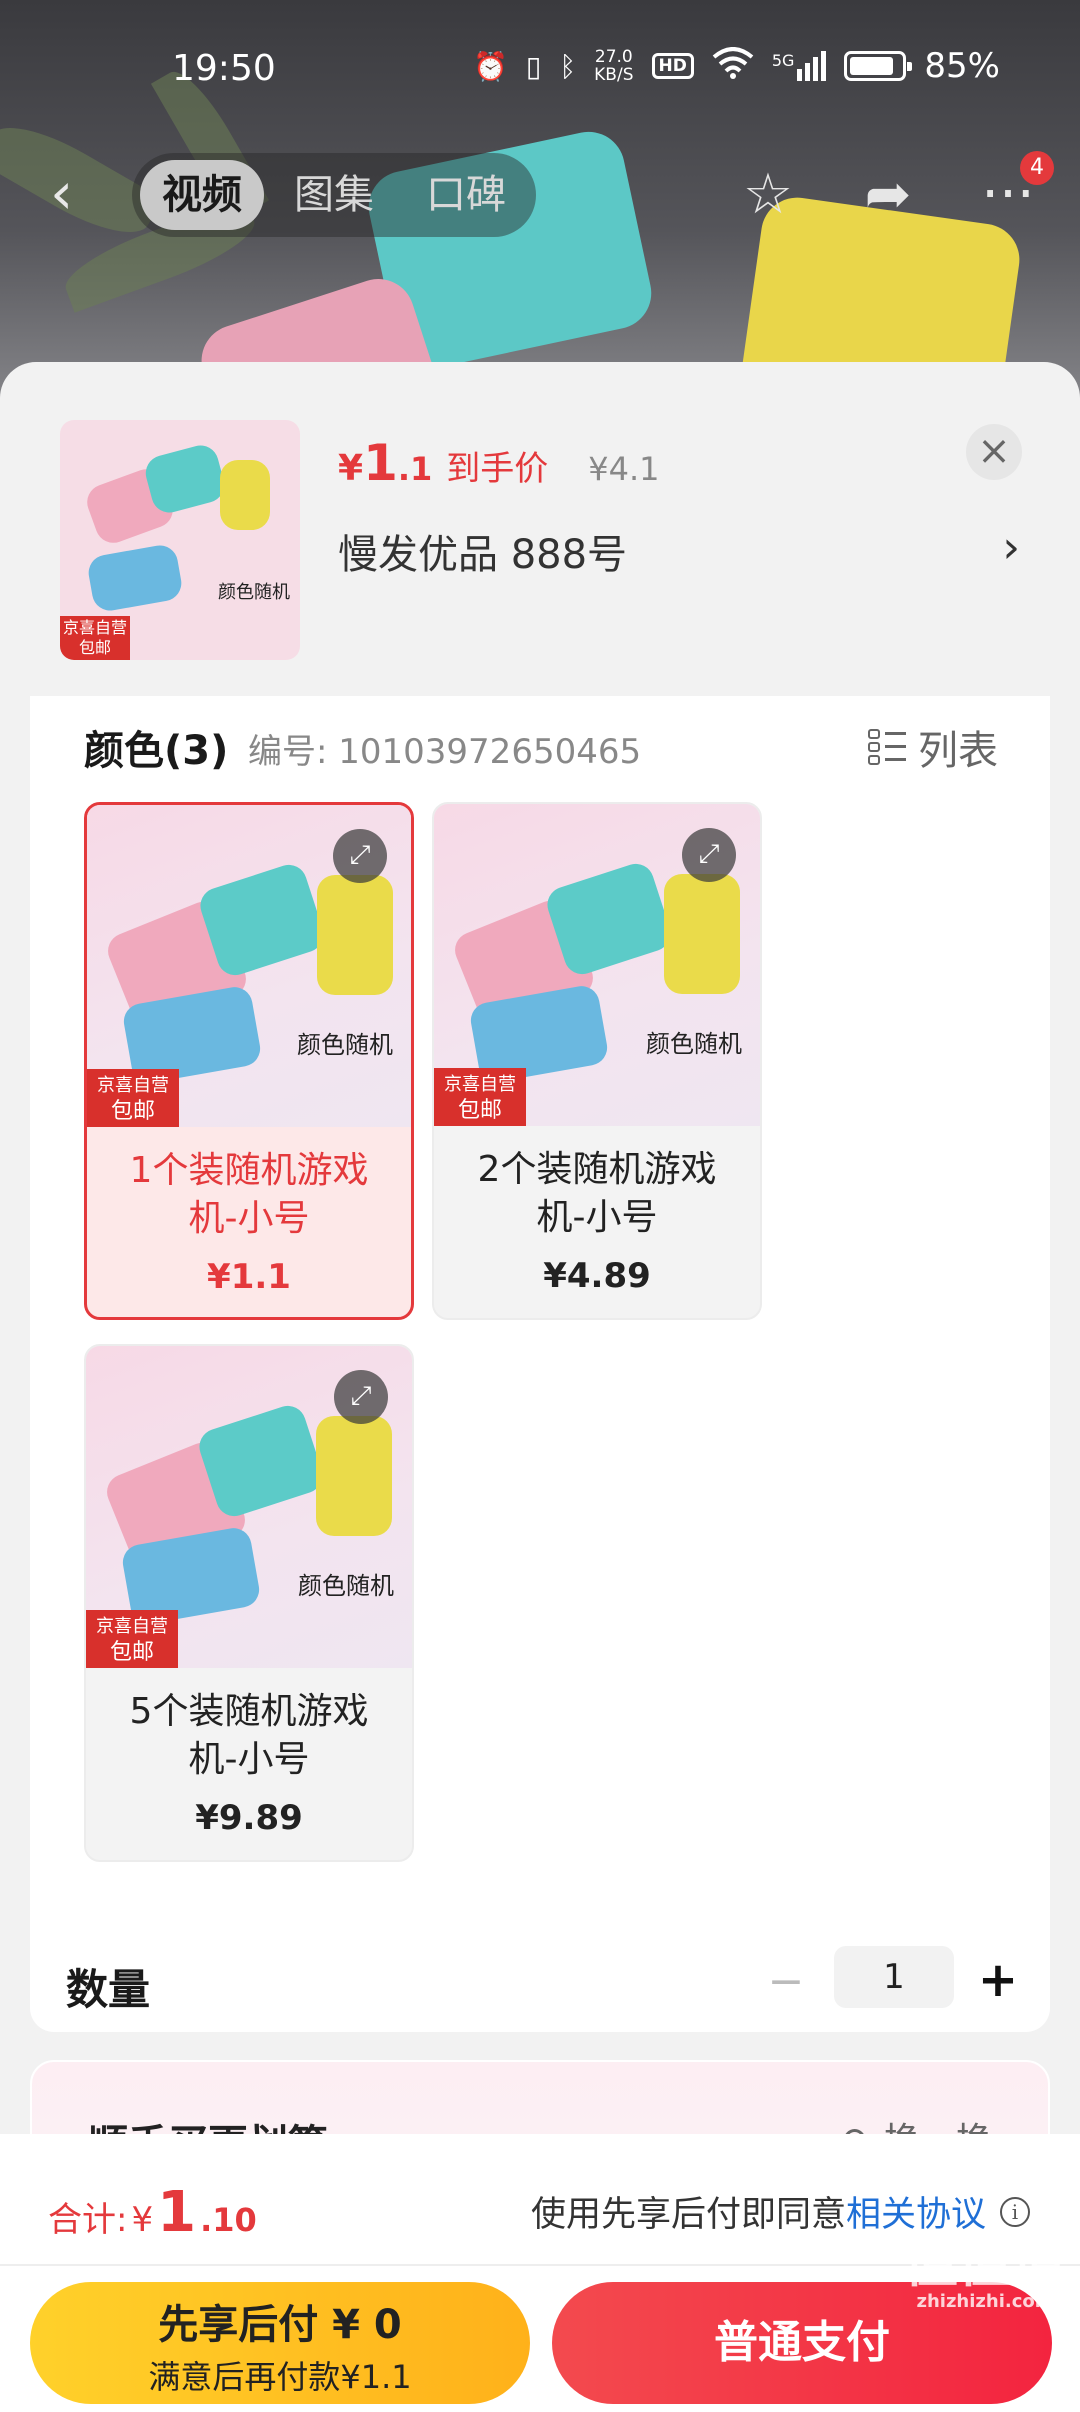 The height and width of the screenshot is (2412, 1080). Describe the element at coordinates (597, 1193) in the screenshot. I see `variant-name: 2个装随机游戏机-小号` at that location.